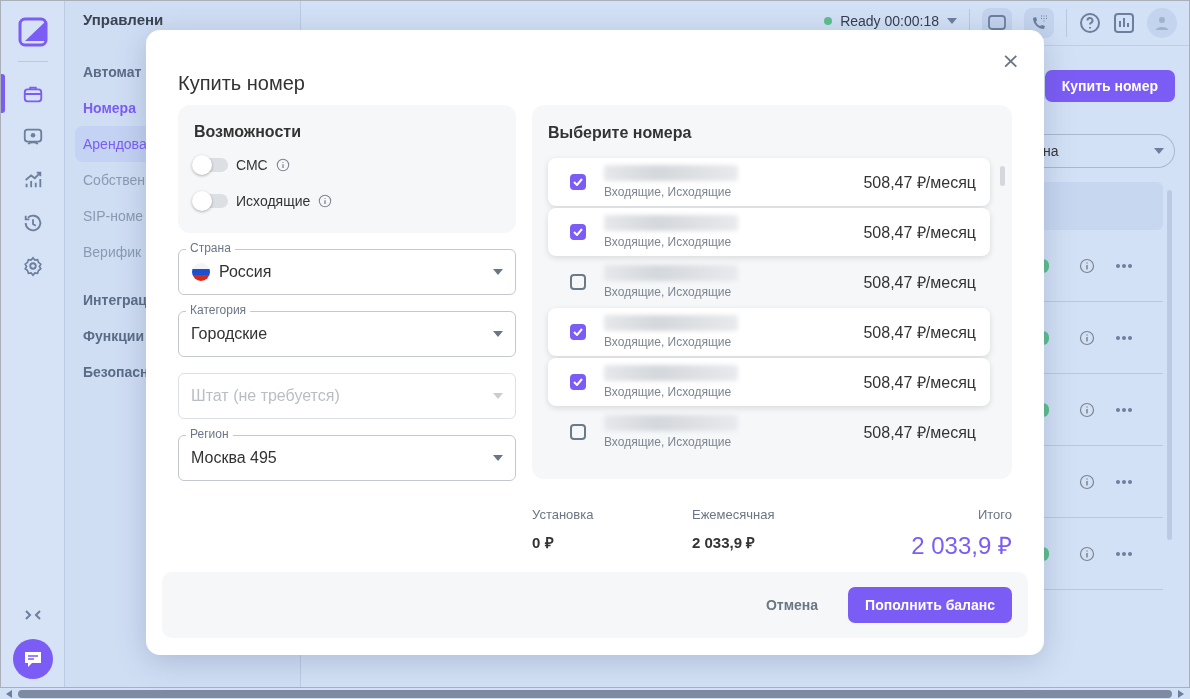 The image size is (1190, 699). Describe the element at coordinates (997, 23) in the screenshot. I see `message-icon` at that location.